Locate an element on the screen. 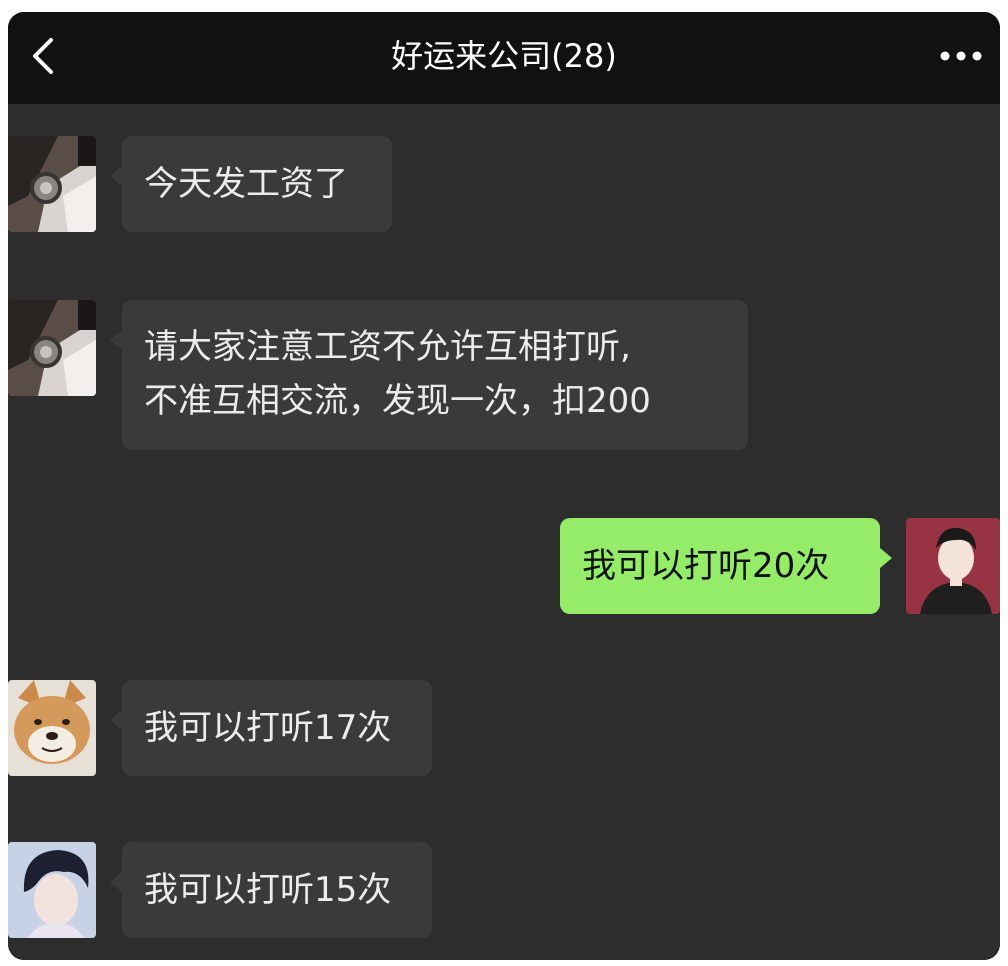  message-text: 我可以打听17次 is located at coordinates (268, 728).